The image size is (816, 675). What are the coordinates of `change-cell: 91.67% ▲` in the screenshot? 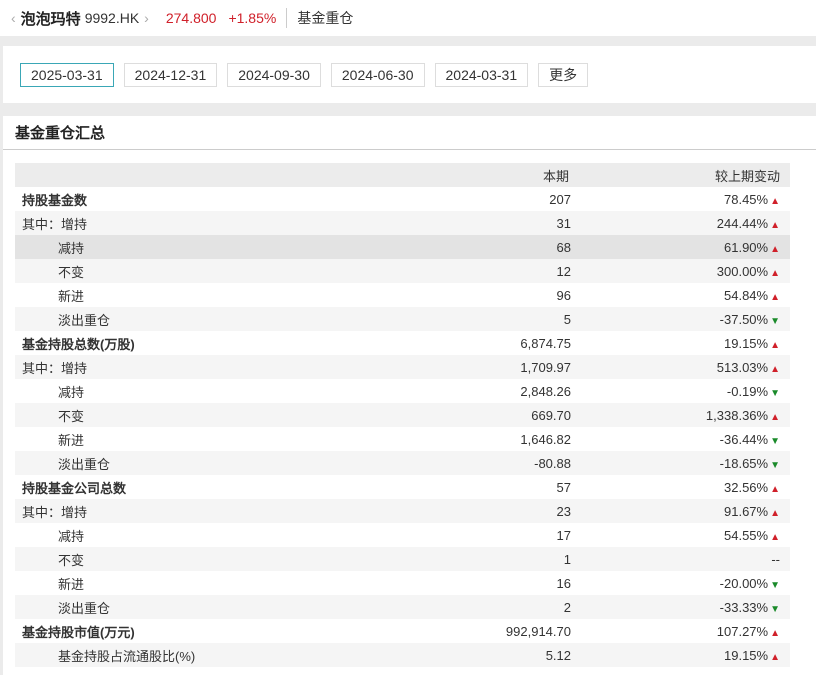 It's located at (682, 511).